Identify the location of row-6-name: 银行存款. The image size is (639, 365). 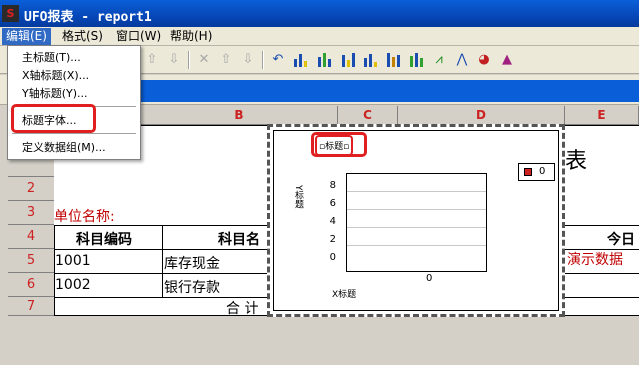
(192, 288).